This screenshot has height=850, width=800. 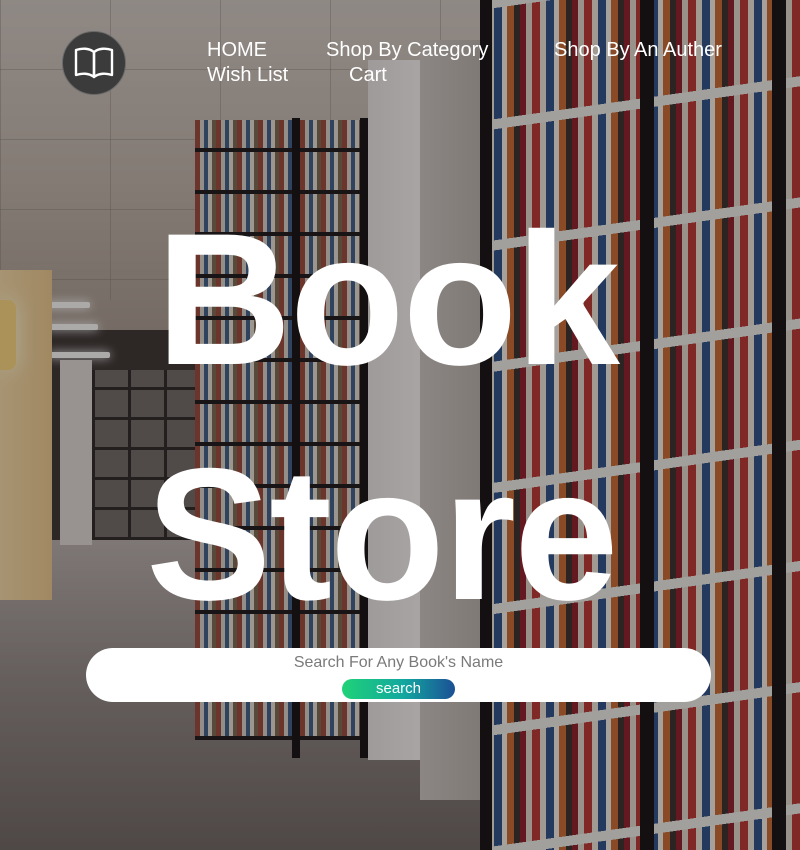 What do you see at coordinates (398, 689) in the screenshot?
I see `search-button: search` at bounding box center [398, 689].